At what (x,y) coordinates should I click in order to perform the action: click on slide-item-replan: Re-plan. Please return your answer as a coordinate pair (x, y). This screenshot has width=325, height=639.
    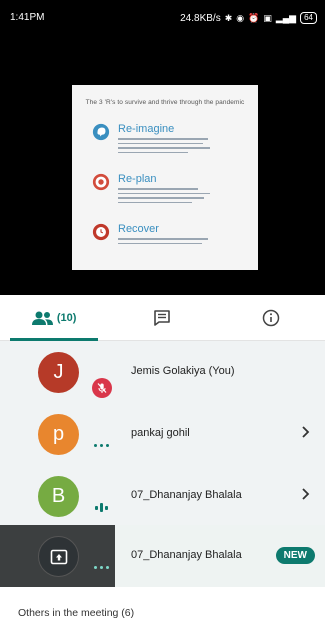
    Looking at the image, I should click on (151, 188).